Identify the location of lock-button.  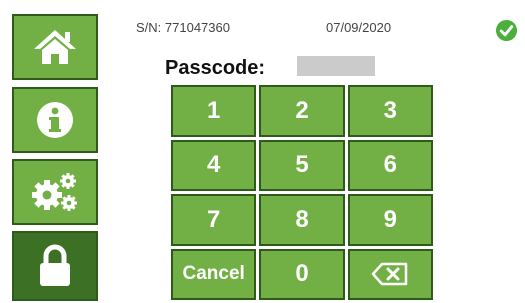
(55, 266).